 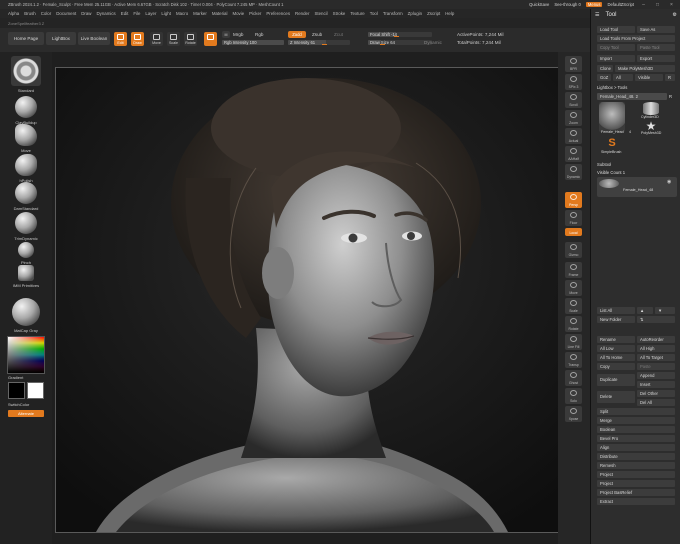 I want to click on scale-view-button: Scale, so click(x=573, y=306).